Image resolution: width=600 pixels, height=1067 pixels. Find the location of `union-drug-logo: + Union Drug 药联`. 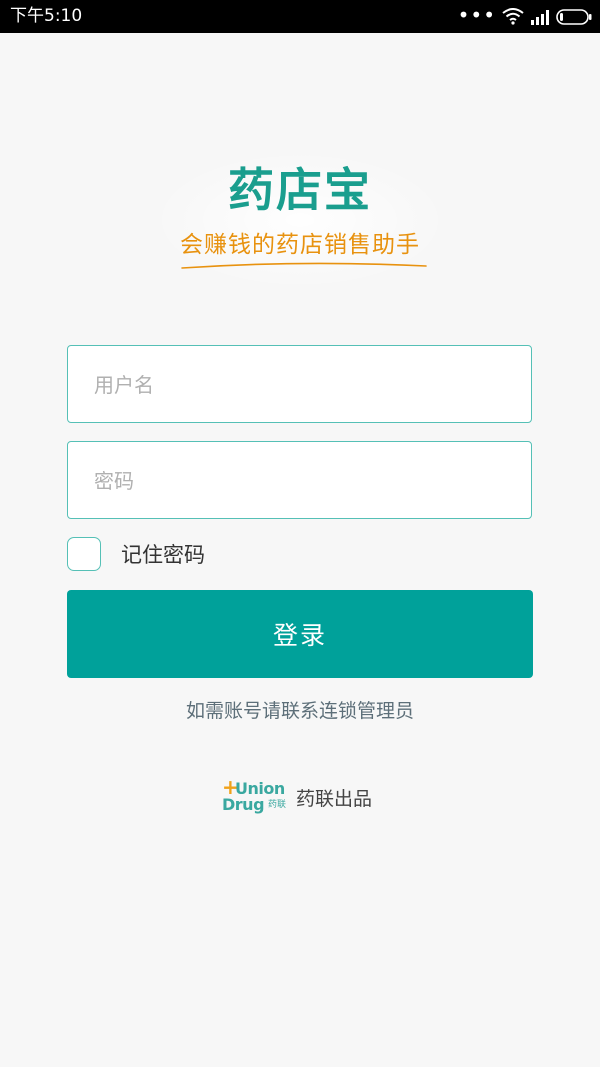

union-drug-logo: + Union Drug 药联 is located at coordinates (256, 796).